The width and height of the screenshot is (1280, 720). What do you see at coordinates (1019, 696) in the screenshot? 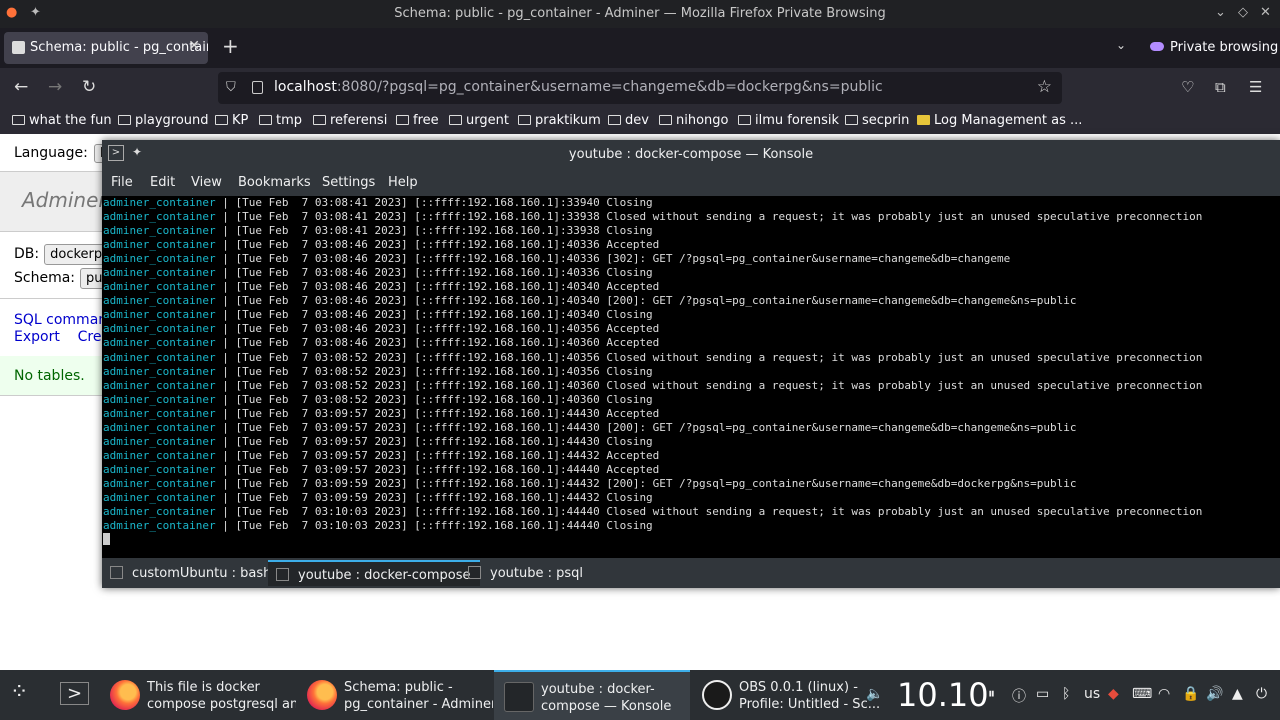
I see `info-icon: ⓘ` at bounding box center [1019, 696].